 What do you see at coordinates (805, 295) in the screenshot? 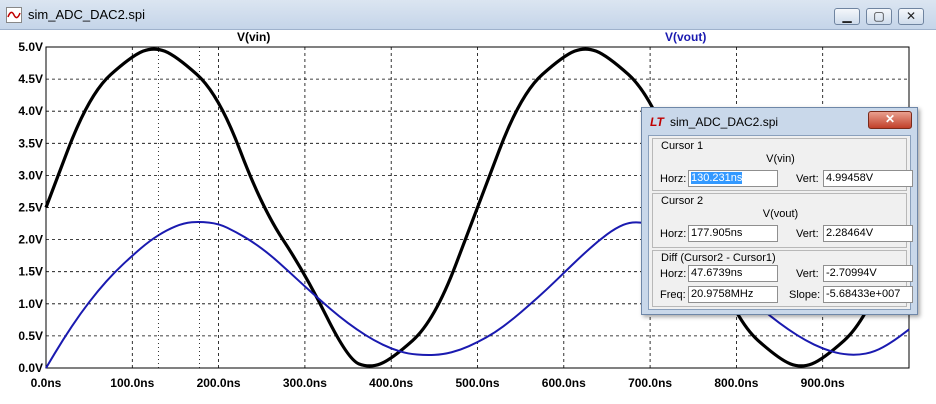
I see `diff-slope-label: Slope:` at bounding box center [805, 295].